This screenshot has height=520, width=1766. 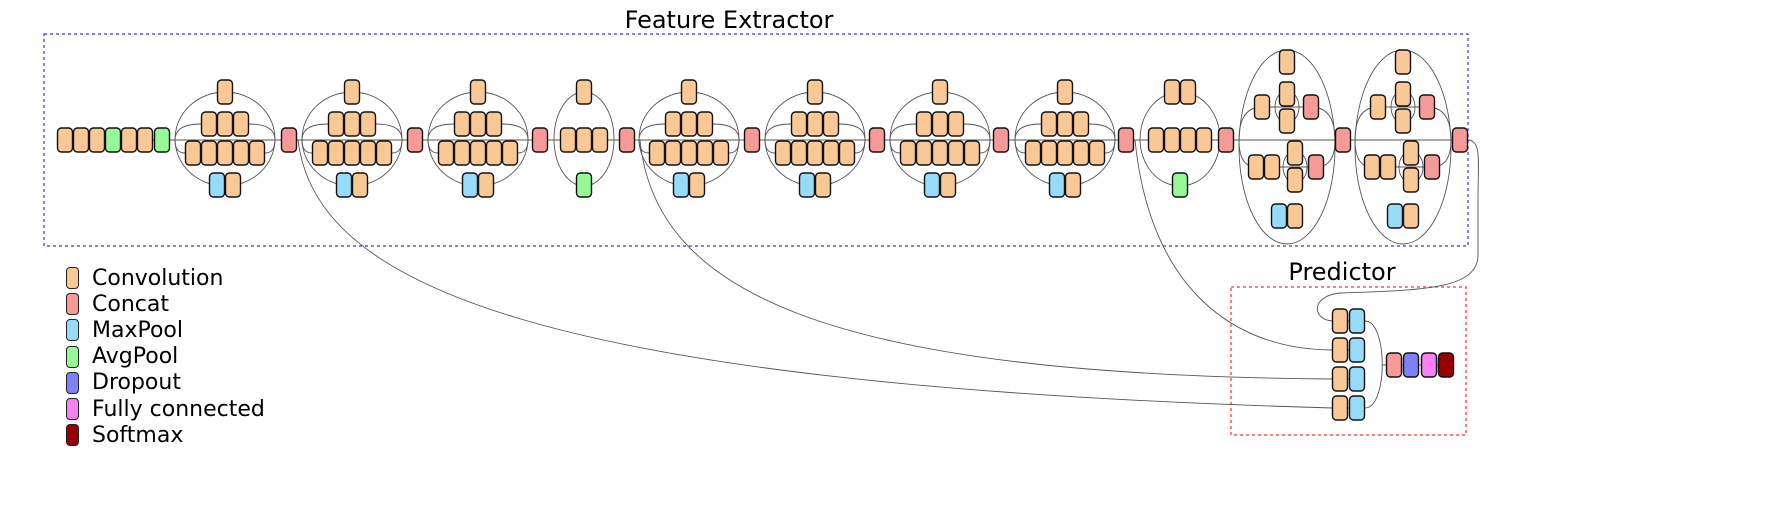 What do you see at coordinates (72, 435) in the screenshot?
I see `softmax-swatch` at bounding box center [72, 435].